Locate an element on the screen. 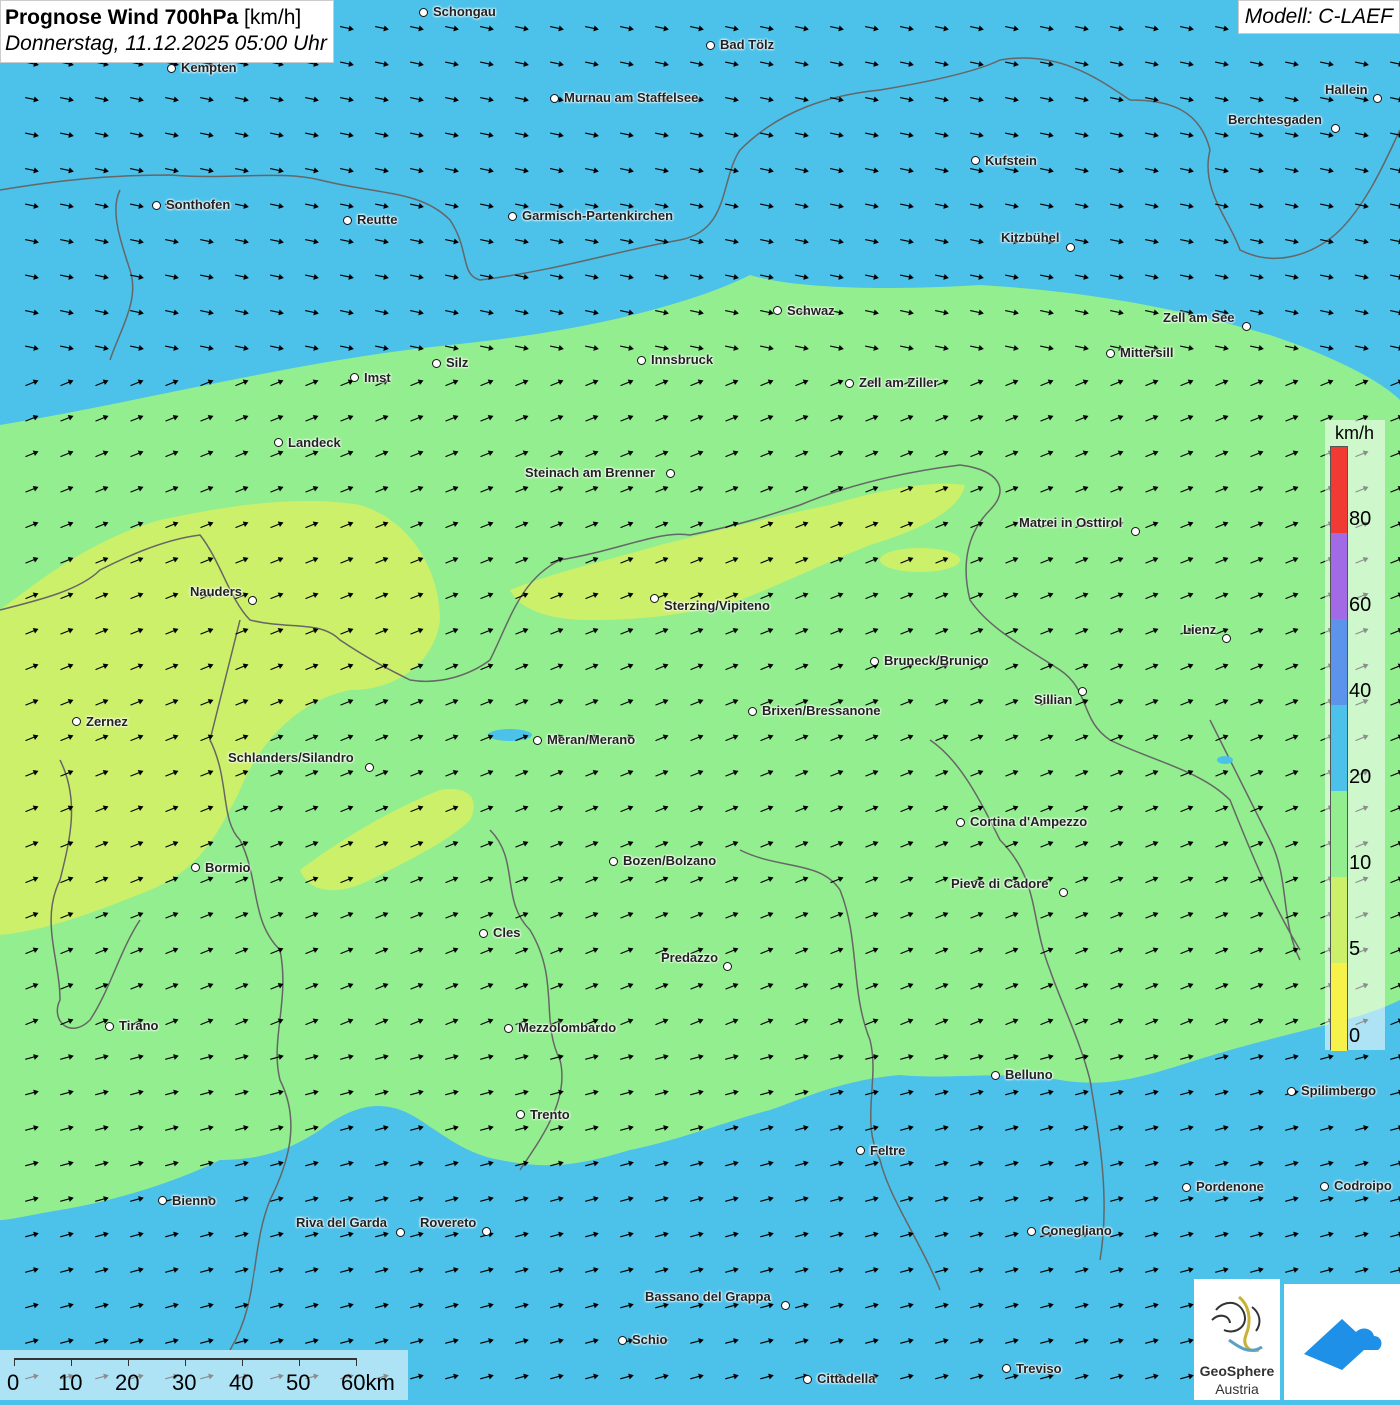 The image size is (1400, 1405). city-label: Sillian is located at coordinates (1053, 699).